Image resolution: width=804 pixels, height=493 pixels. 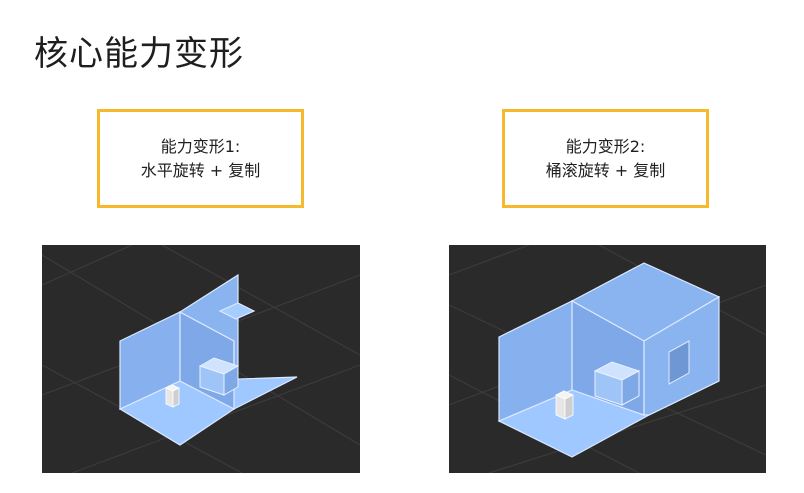 What do you see at coordinates (200, 158) in the screenshot?
I see `transform-1-caption-box: 能力变形1: 水平旋转 + 复制` at bounding box center [200, 158].